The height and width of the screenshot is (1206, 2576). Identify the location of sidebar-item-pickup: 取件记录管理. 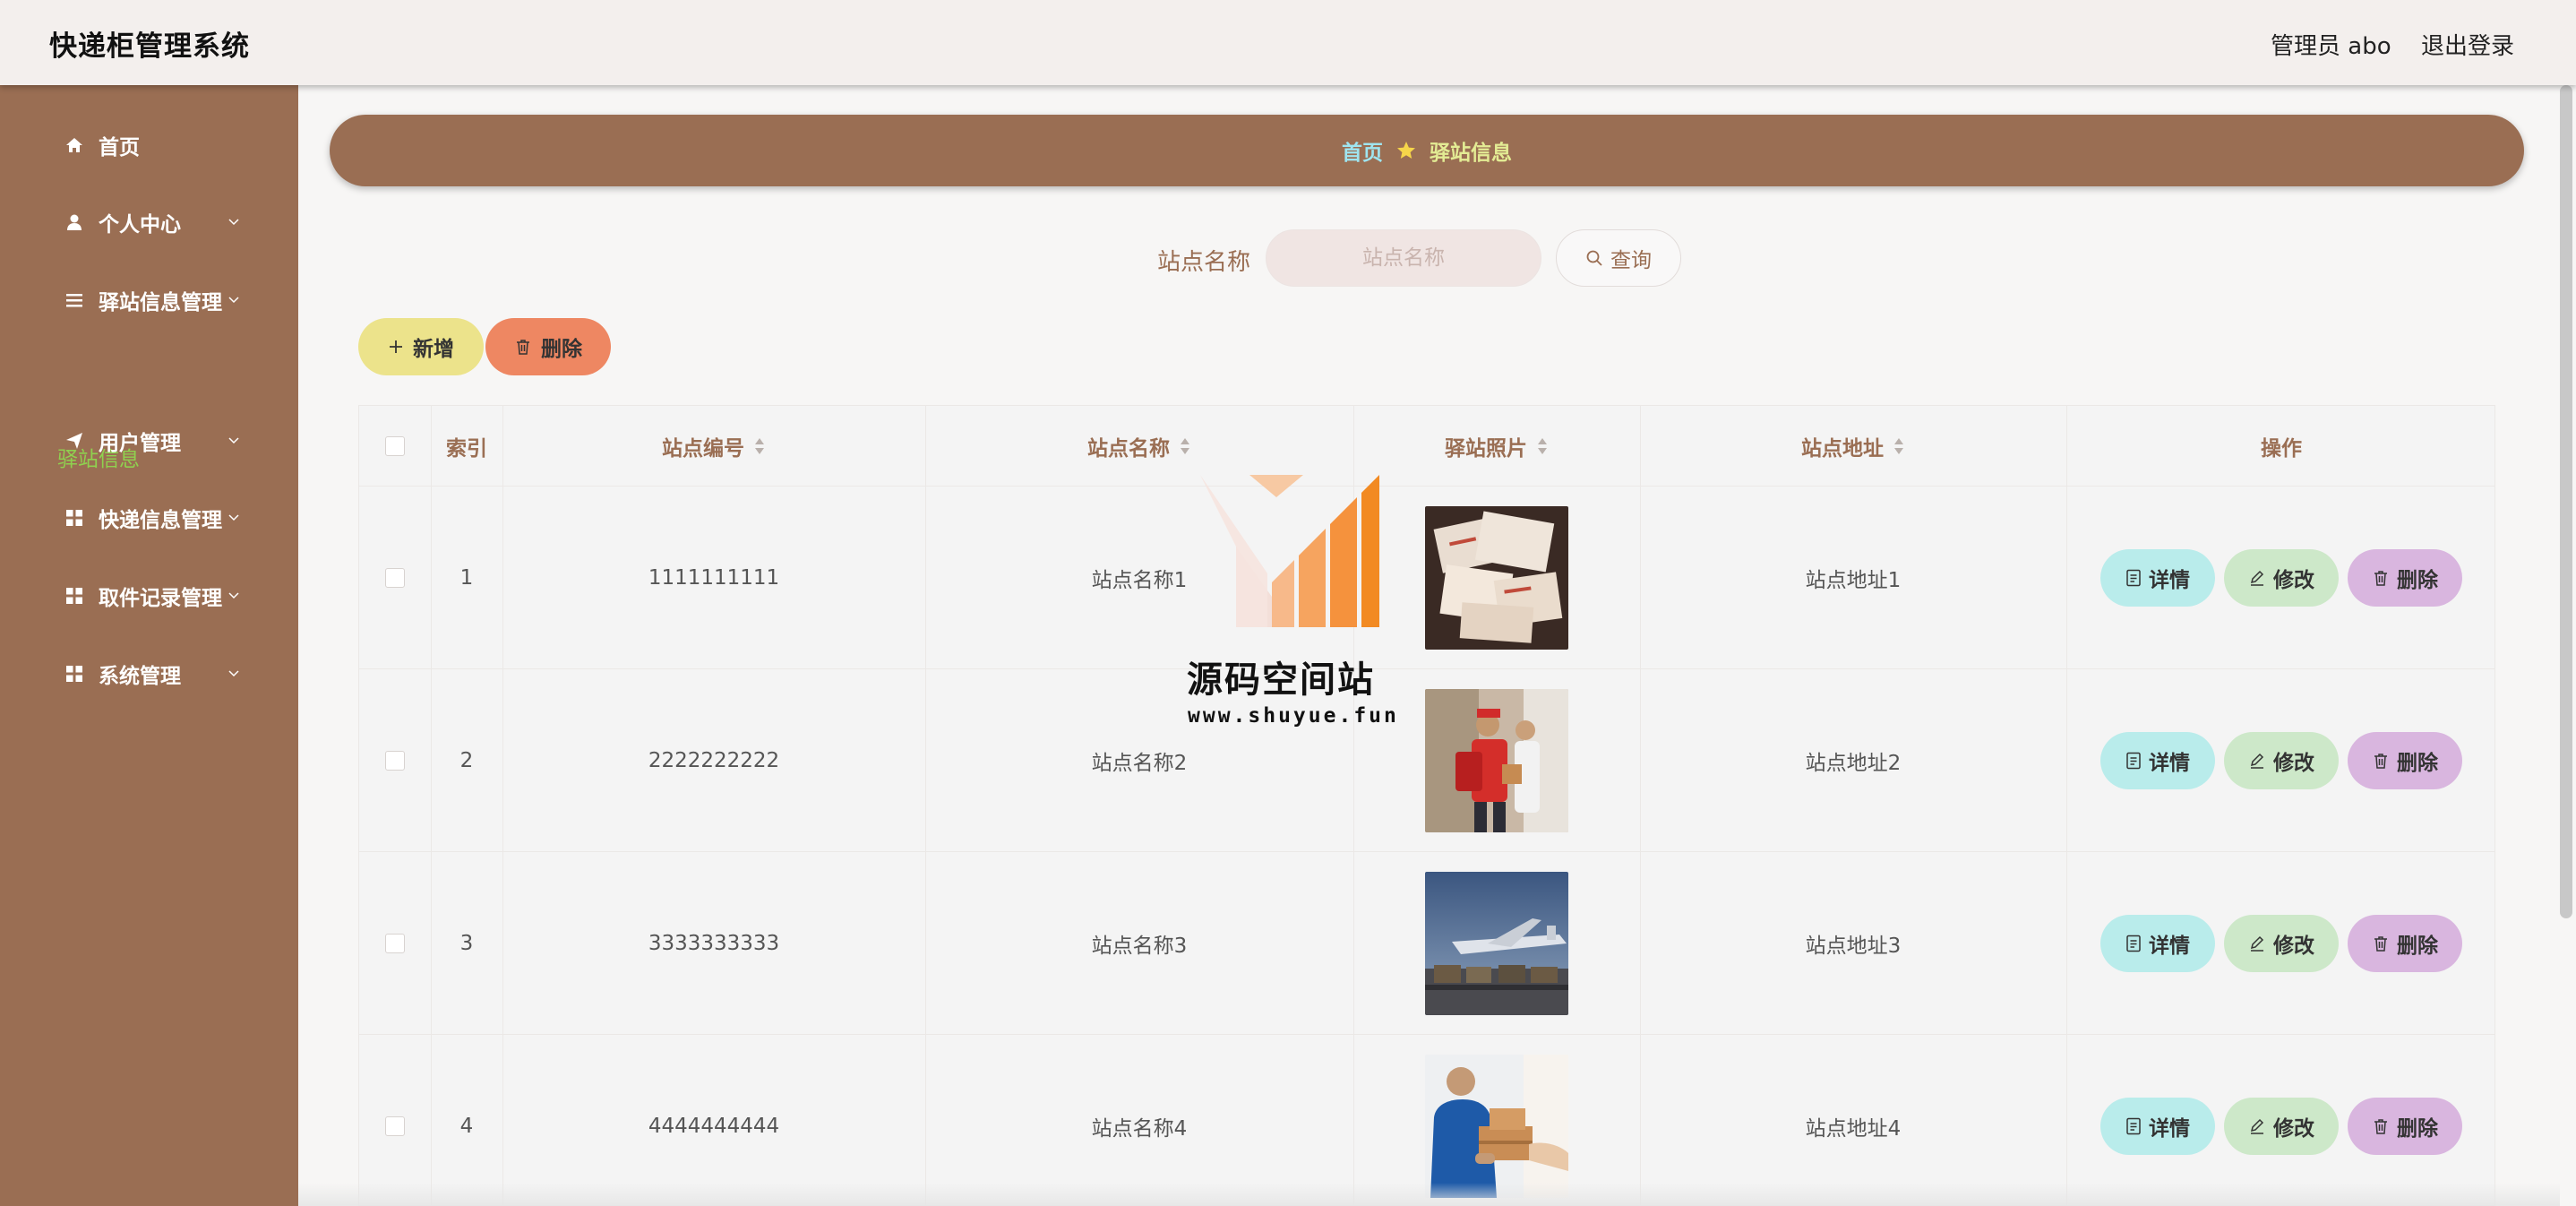
(149, 596).